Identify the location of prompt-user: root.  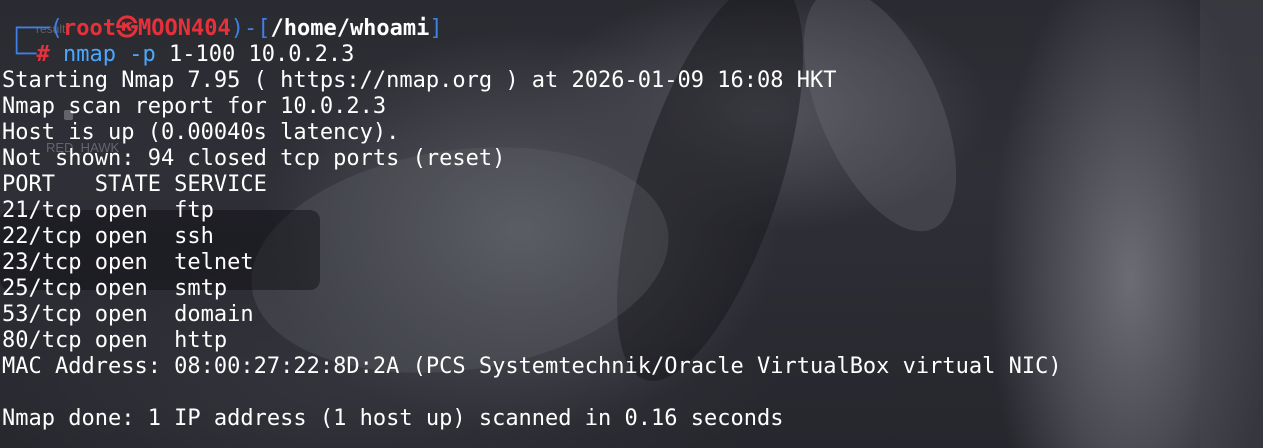
(89, 28).